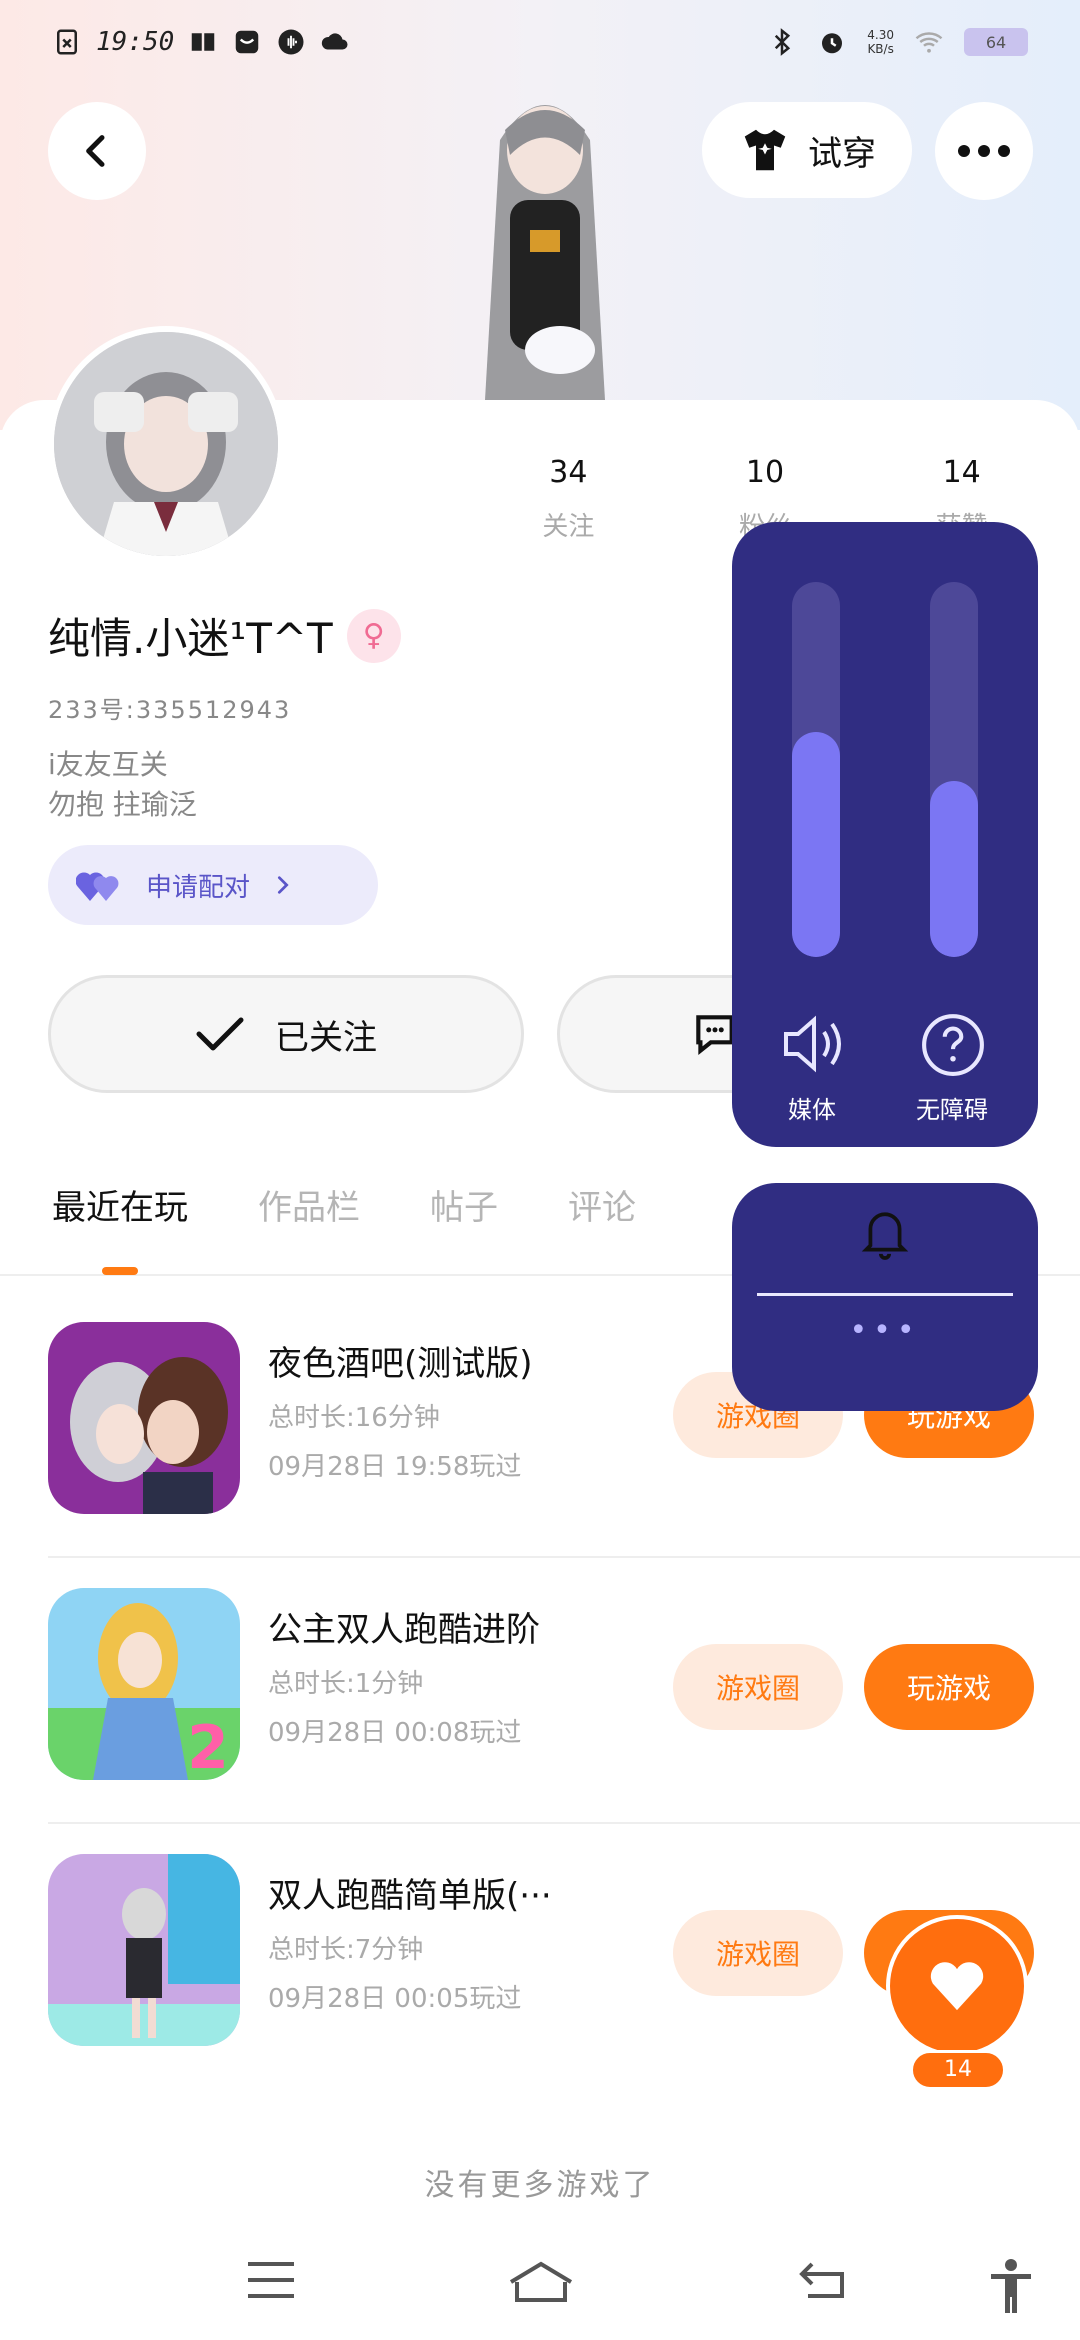 The height and width of the screenshot is (2340, 1080). Describe the element at coordinates (203, 42) in the screenshot. I see `book-icon` at that location.